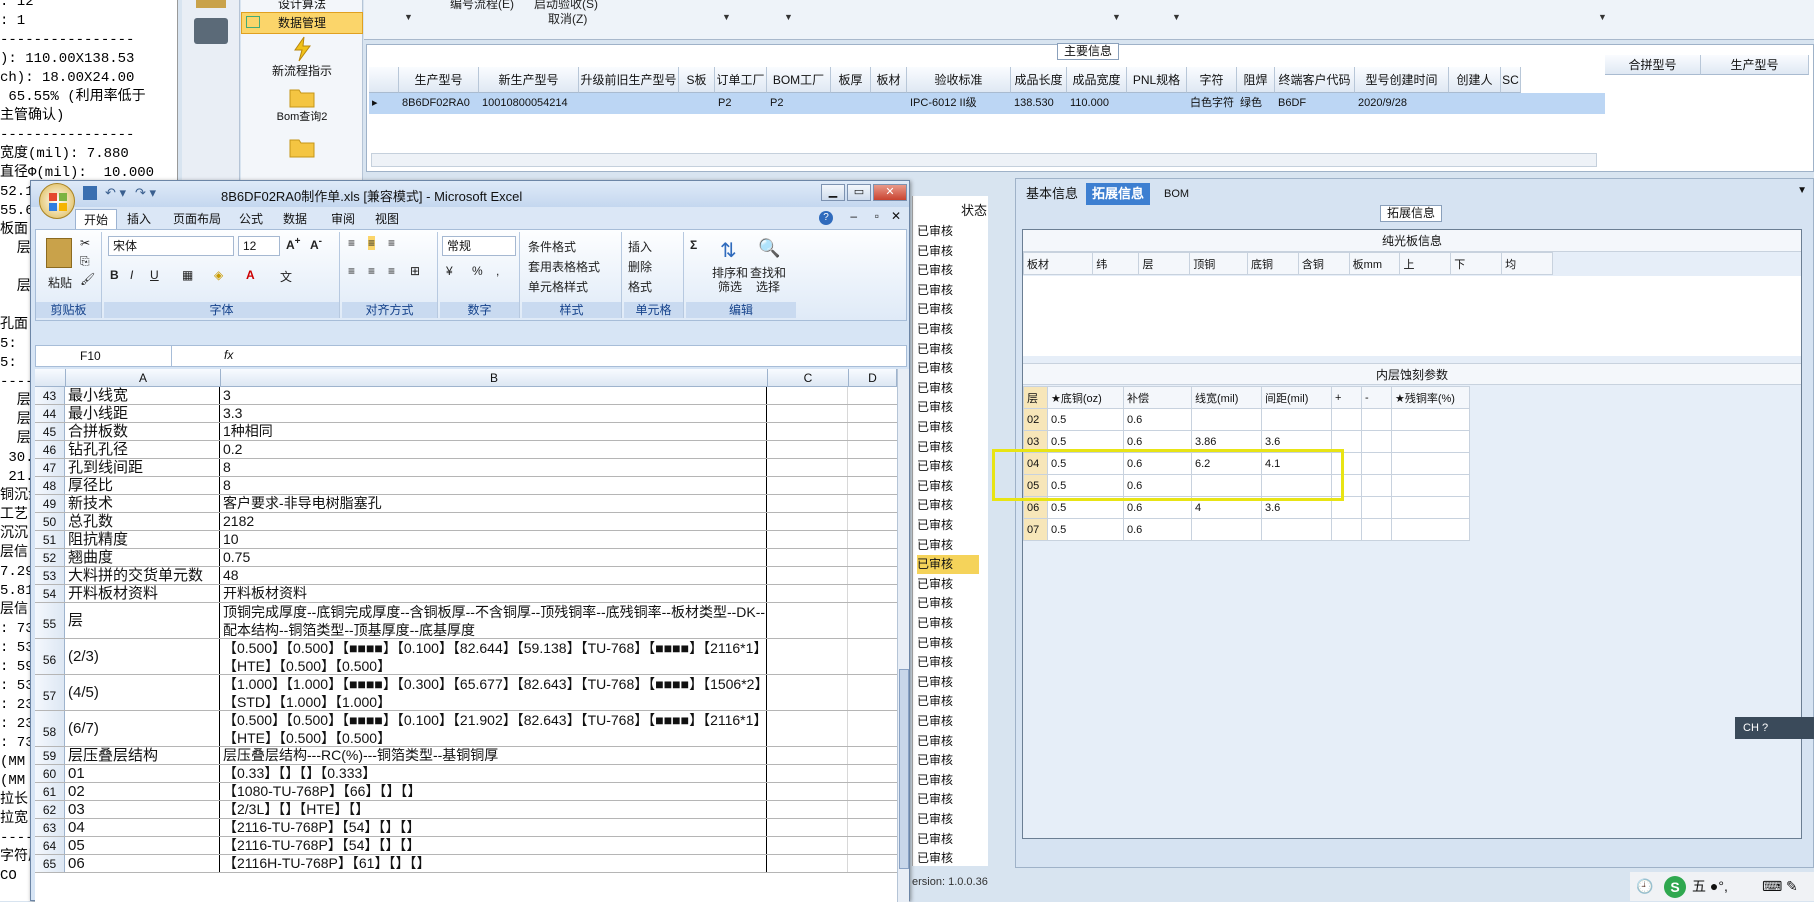 The height and width of the screenshot is (902, 1814). What do you see at coordinates (1644, 886) in the screenshot?
I see `clock-icon: 🕘` at bounding box center [1644, 886].